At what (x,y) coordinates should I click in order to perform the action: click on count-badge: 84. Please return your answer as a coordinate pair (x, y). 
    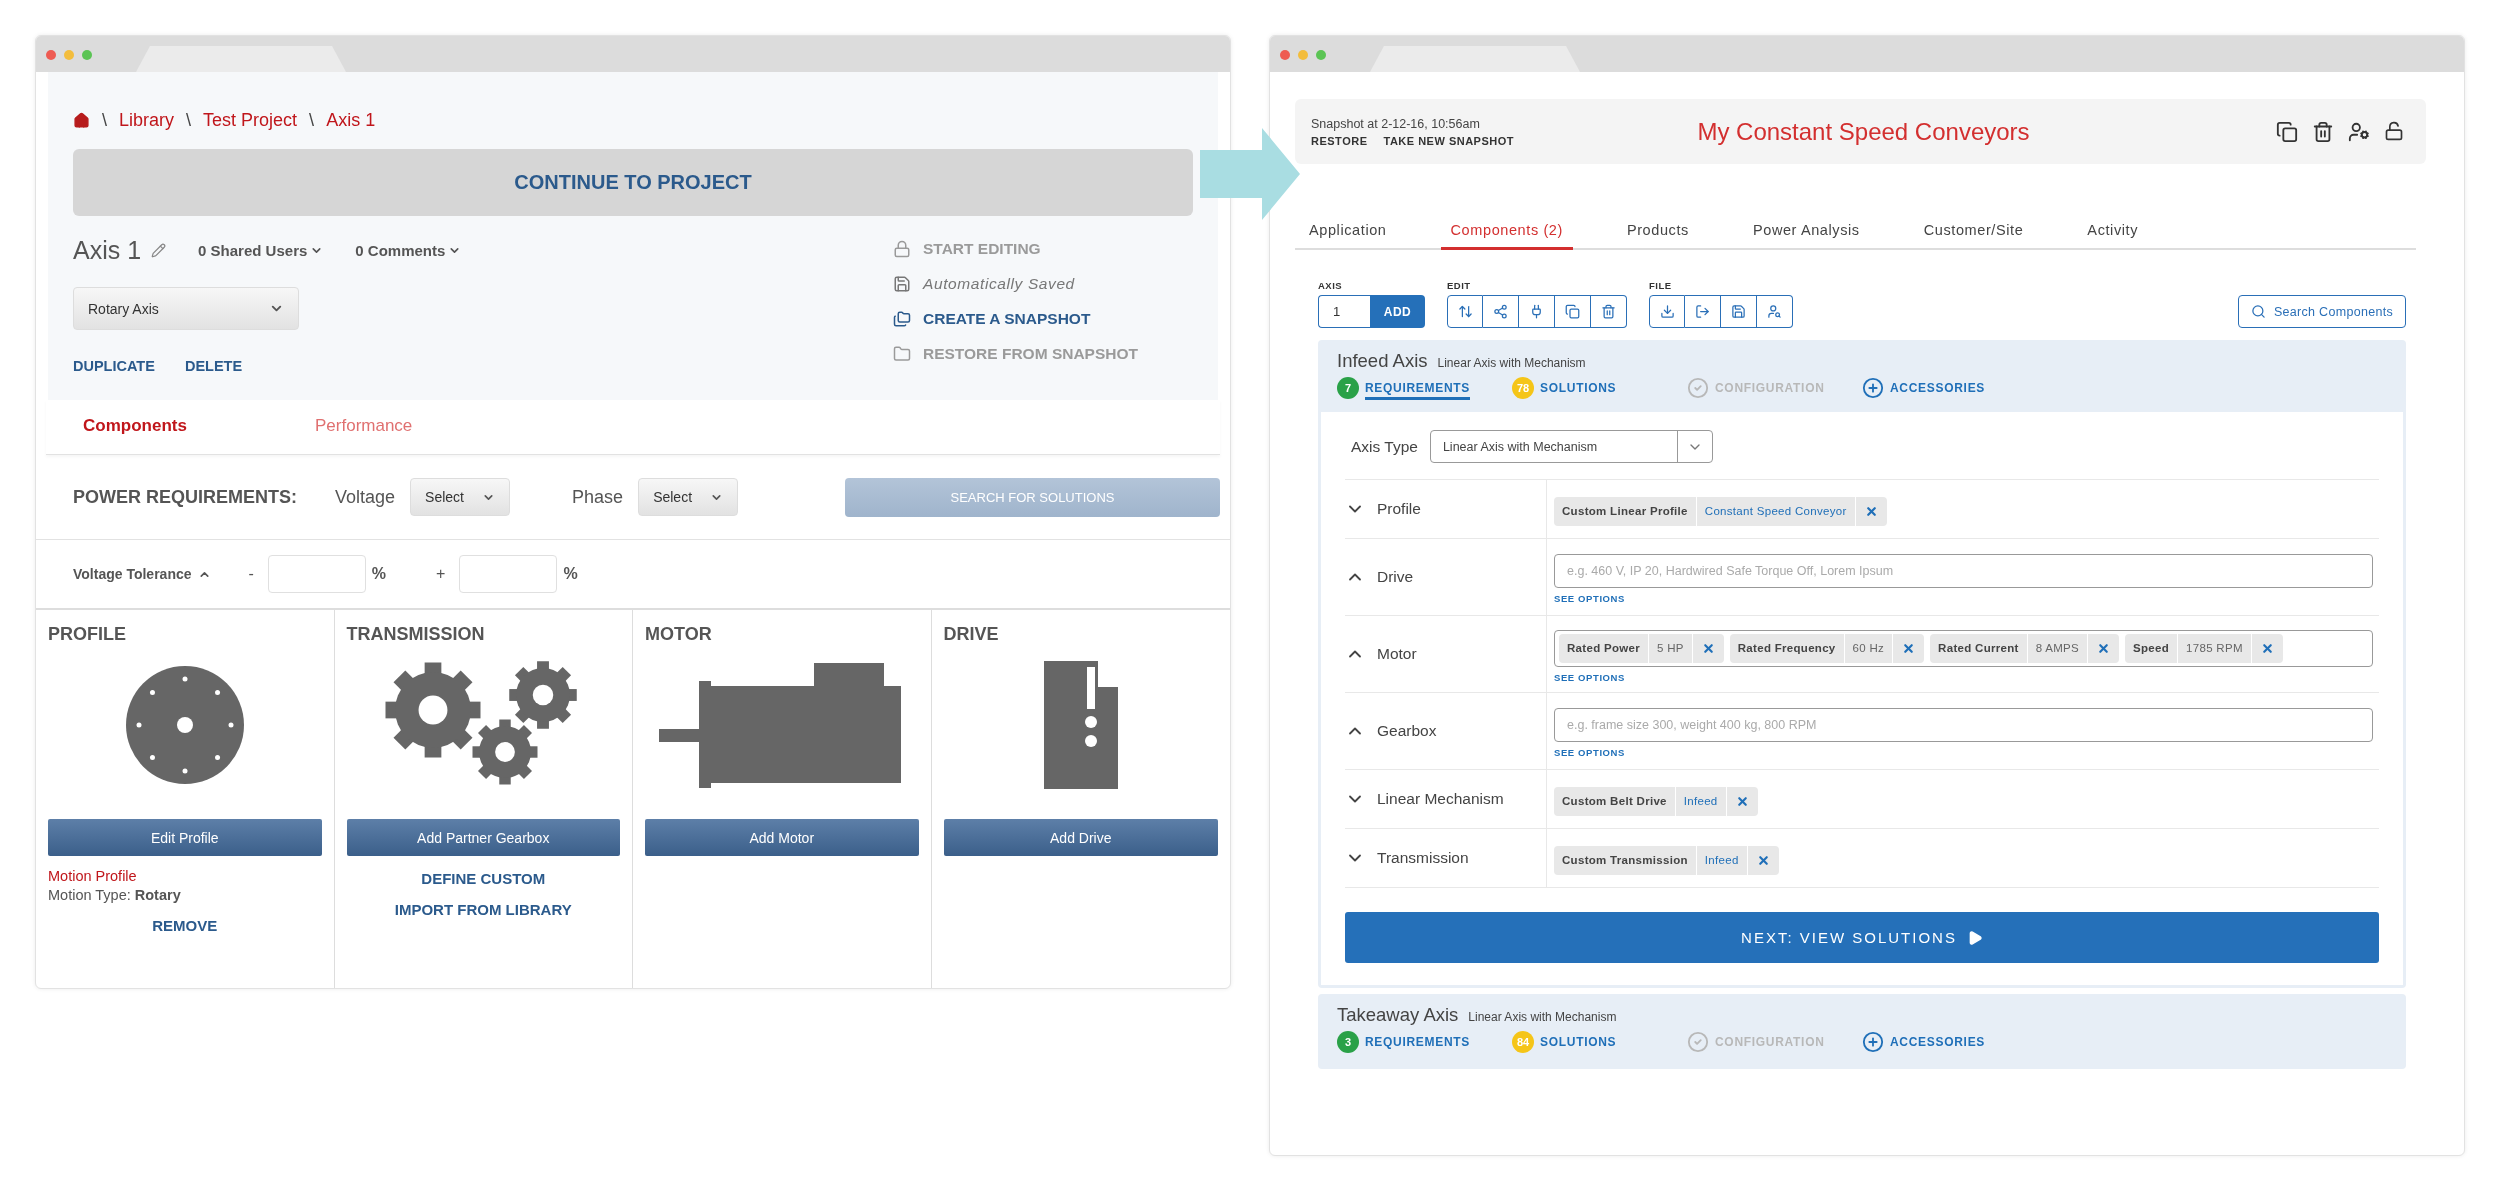
    Looking at the image, I should click on (1523, 1042).